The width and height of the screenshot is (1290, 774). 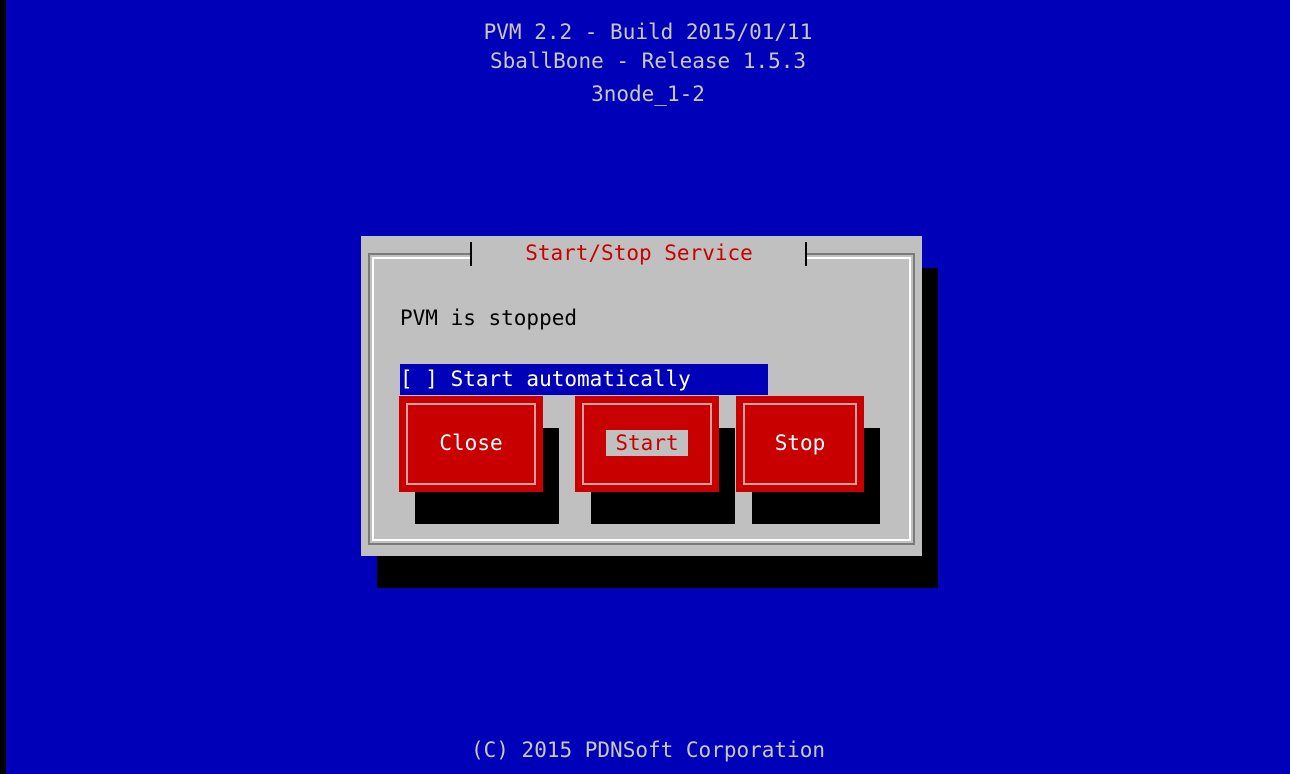 What do you see at coordinates (648, 94) in the screenshot?
I see `node-name: 3node_1-2` at bounding box center [648, 94].